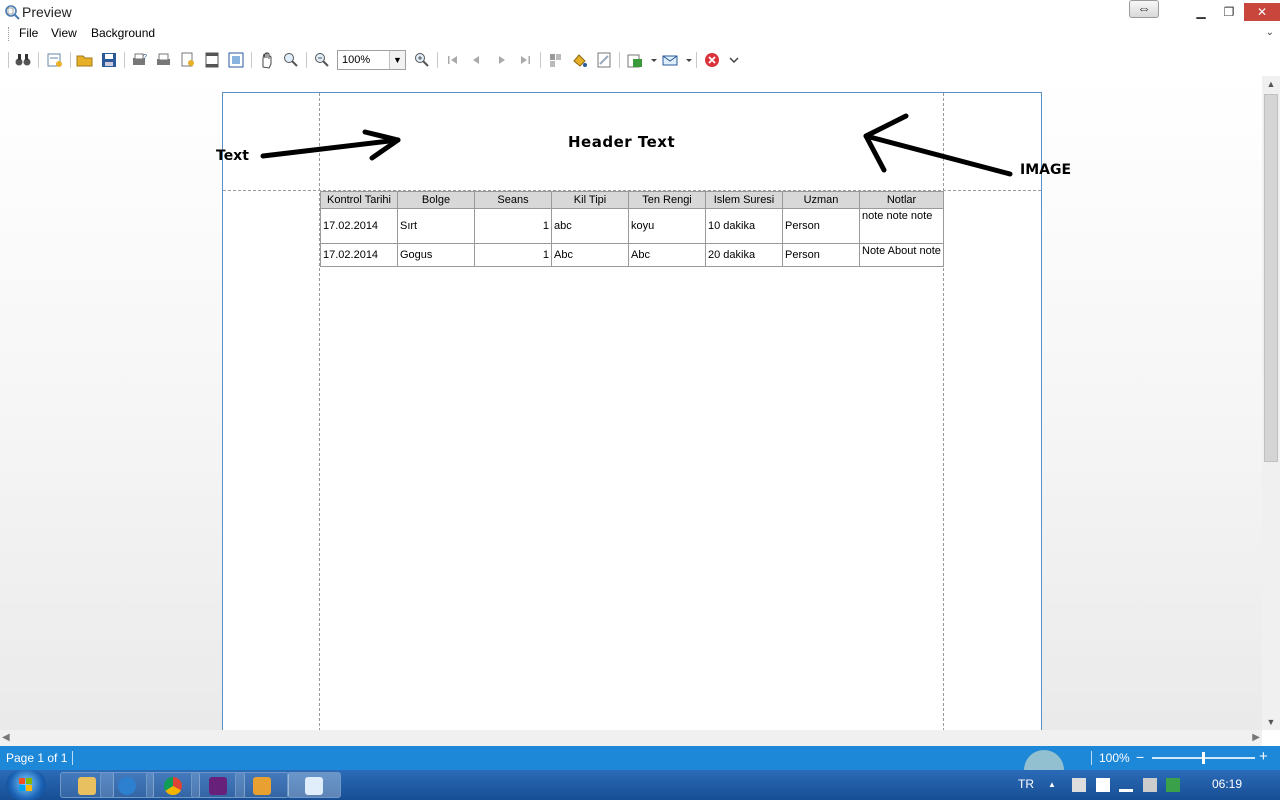  What do you see at coordinates (1052, 784) in the screenshot?
I see `tray-expand-icon: ▲` at bounding box center [1052, 784].